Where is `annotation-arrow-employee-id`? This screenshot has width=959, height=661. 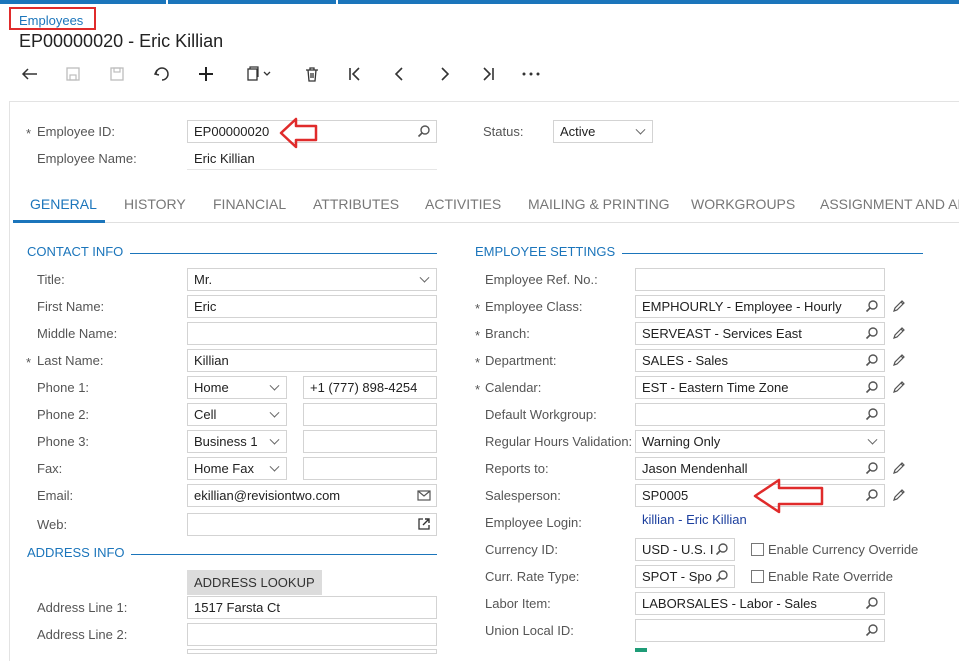
annotation-arrow-employee-id is located at coordinates (298, 133).